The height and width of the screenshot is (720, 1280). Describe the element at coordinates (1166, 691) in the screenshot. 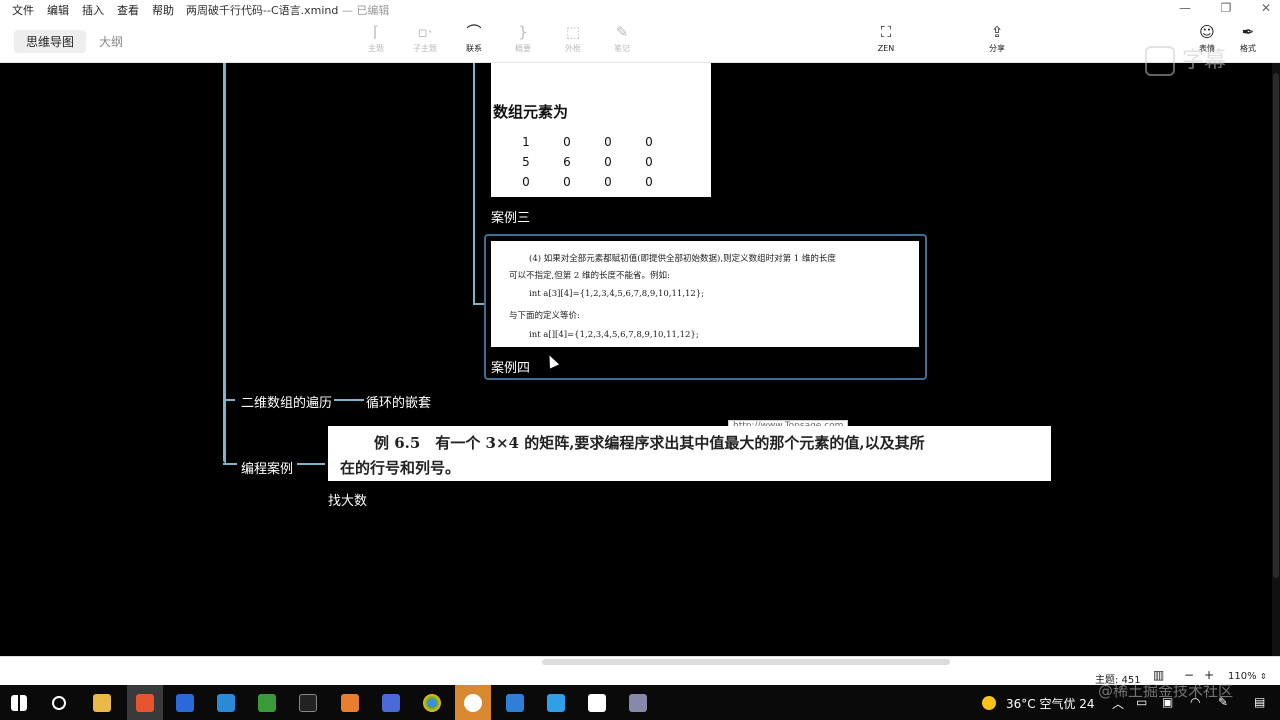

I see `juejin-watermark: @稀土掘金技术社区` at that location.